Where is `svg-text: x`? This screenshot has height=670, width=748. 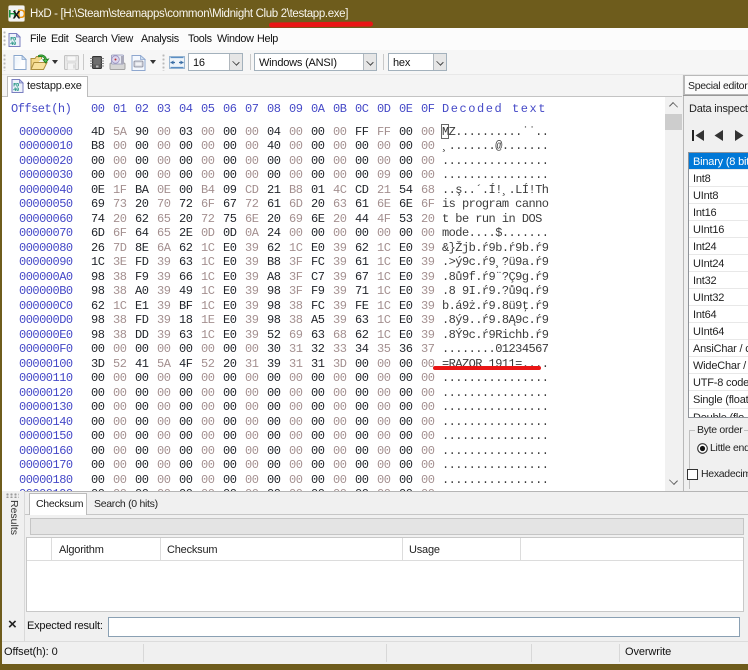 svg-text: x is located at coordinates (17, 14).